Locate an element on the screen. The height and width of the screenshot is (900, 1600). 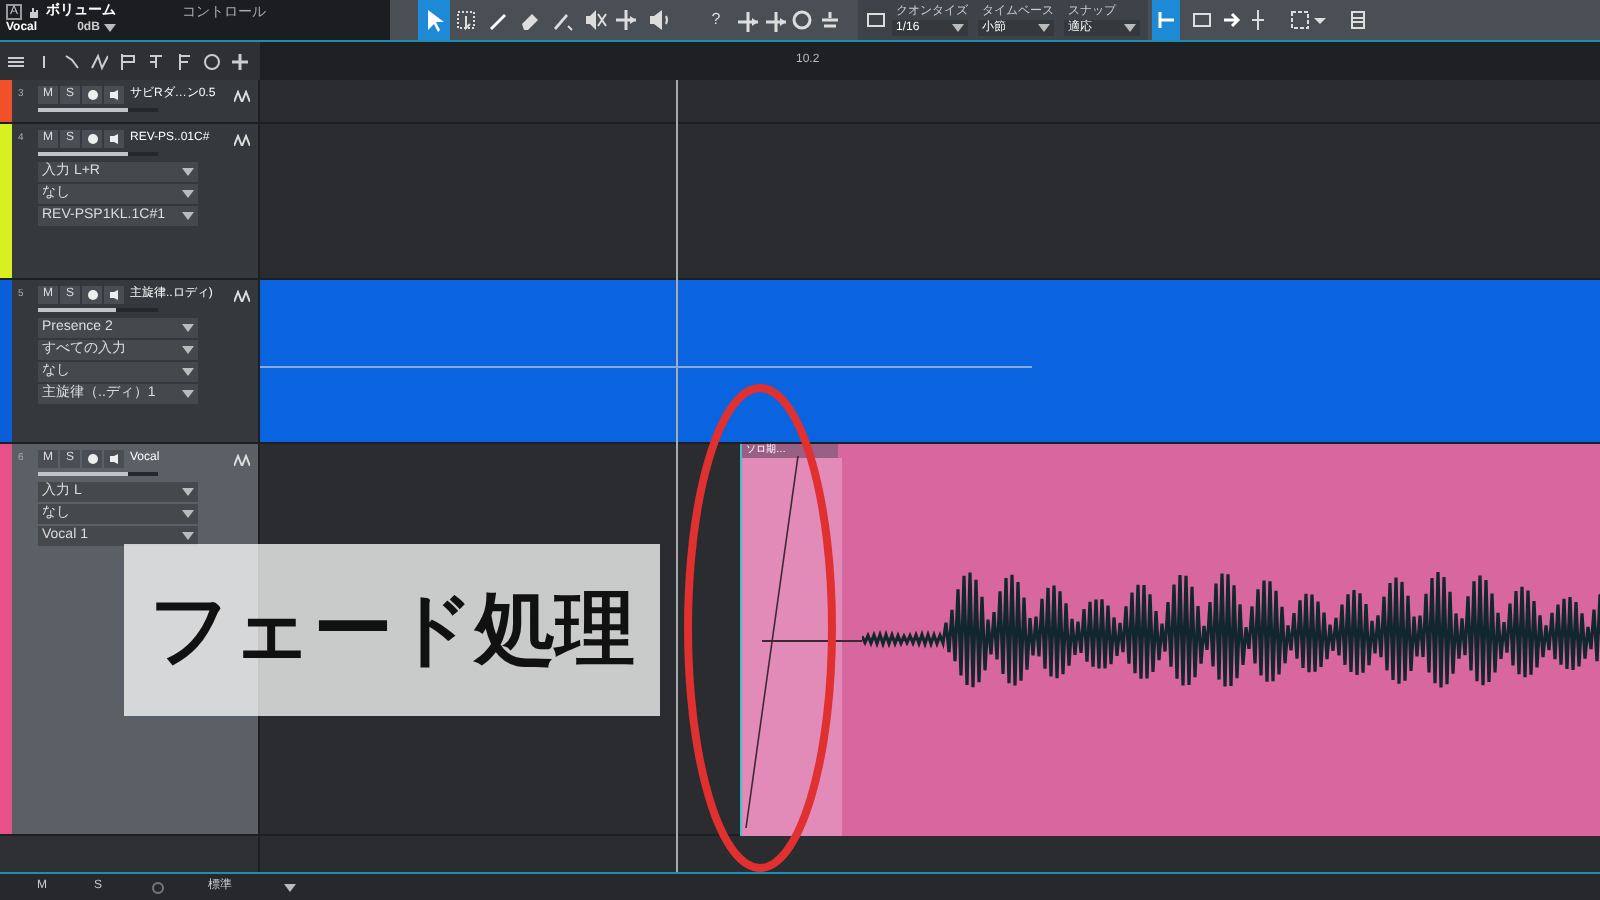
grid-icon is located at coordinates (1308, 20).